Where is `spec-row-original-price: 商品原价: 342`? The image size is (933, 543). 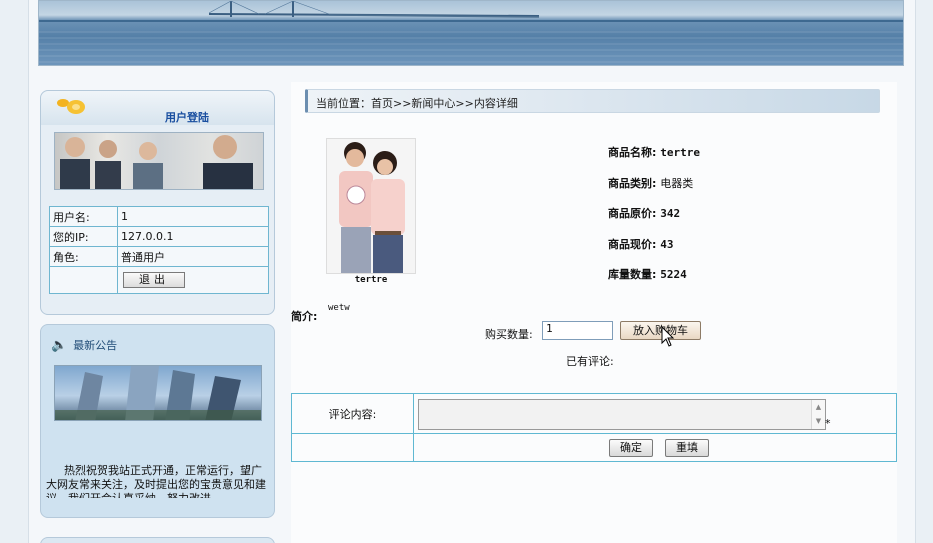 spec-row-original-price: 商品原价: 342 is located at coordinates (738, 220).